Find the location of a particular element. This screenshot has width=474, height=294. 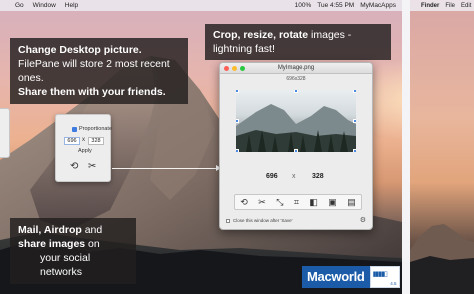

caption-crop-bold: Crop, resize, rotate is located at coordinates (261, 35).